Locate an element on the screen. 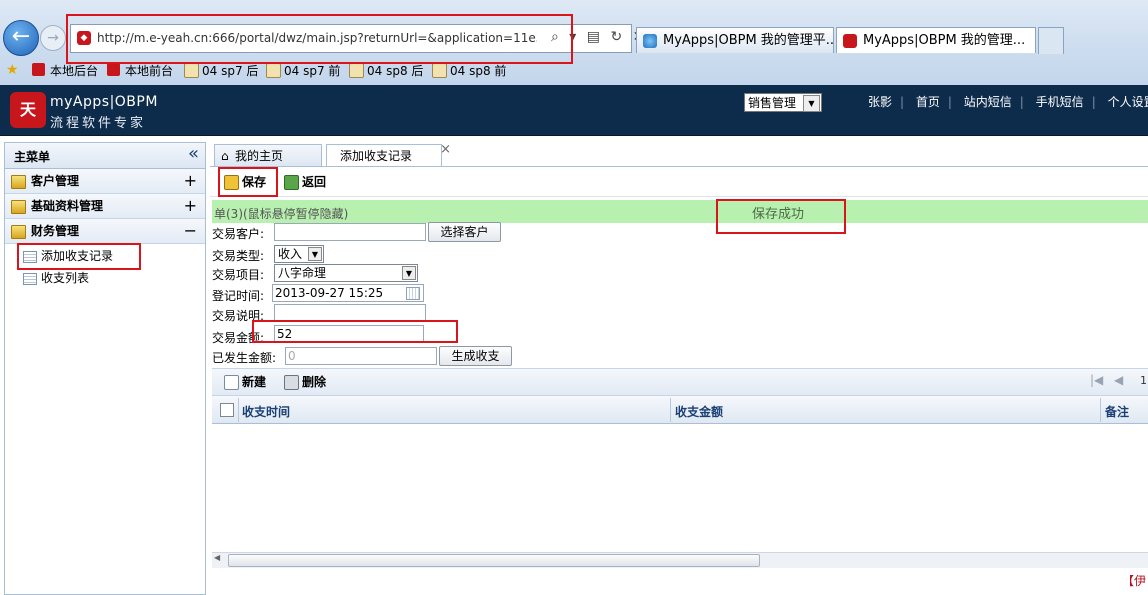 The image size is (1148, 595). save-button: 保存 is located at coordinates (245, 182).